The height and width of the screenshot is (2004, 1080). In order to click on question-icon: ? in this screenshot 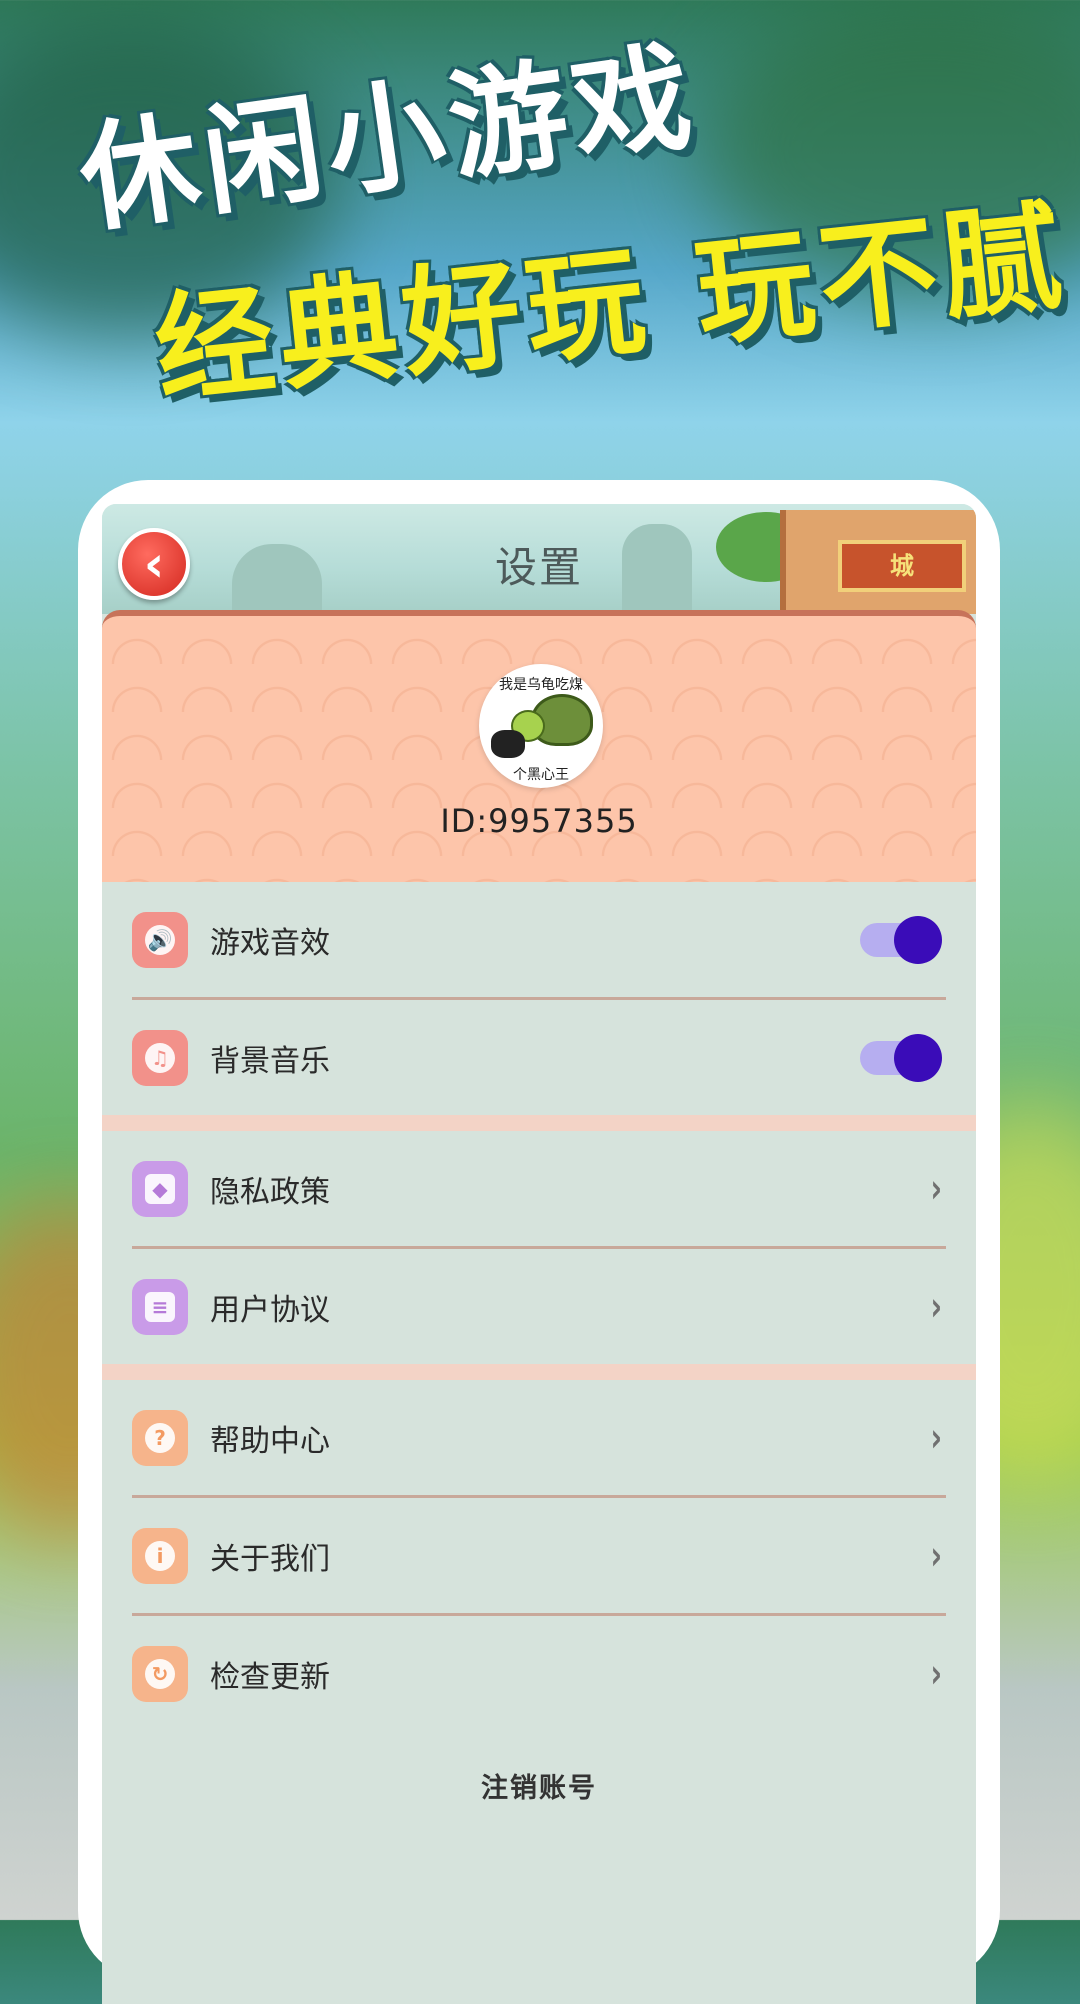, I will do `click(160, 1437)`.